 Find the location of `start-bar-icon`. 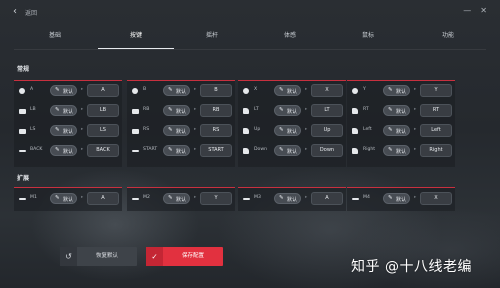

start-bar-icon is located at coordinates (135, 151).